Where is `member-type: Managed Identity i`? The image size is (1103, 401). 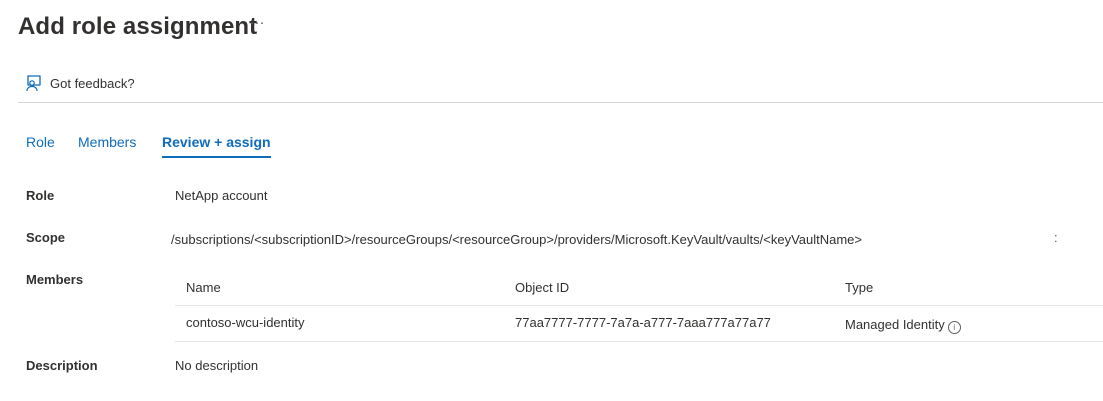 member-type: Managed Identity i is located at coordinates (903, 325).